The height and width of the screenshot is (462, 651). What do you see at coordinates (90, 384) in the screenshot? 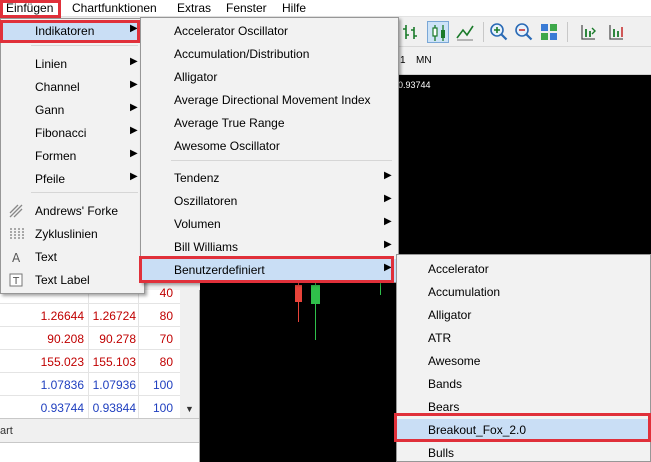
I see `table-row: 1.07836 1.07936 100` at bounding box center [90, 384].